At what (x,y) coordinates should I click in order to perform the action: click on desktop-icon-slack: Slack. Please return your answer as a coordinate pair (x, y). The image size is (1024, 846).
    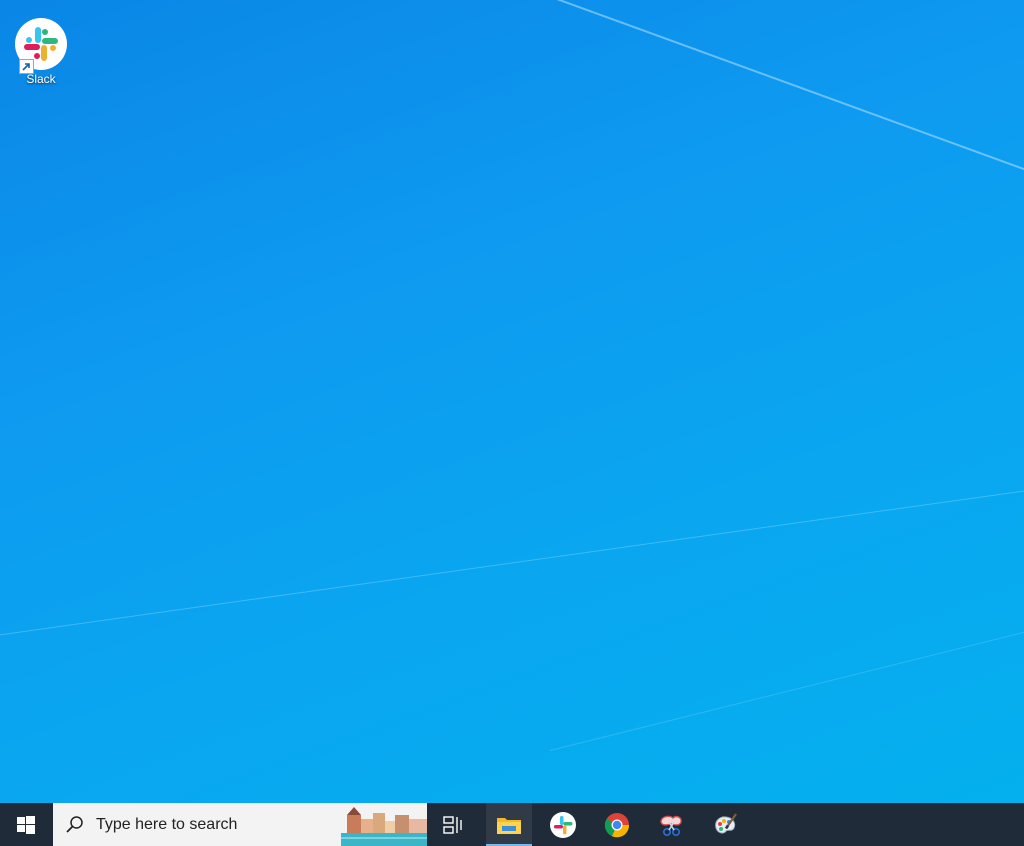
    Looking at the image, I should click on (41, 50).